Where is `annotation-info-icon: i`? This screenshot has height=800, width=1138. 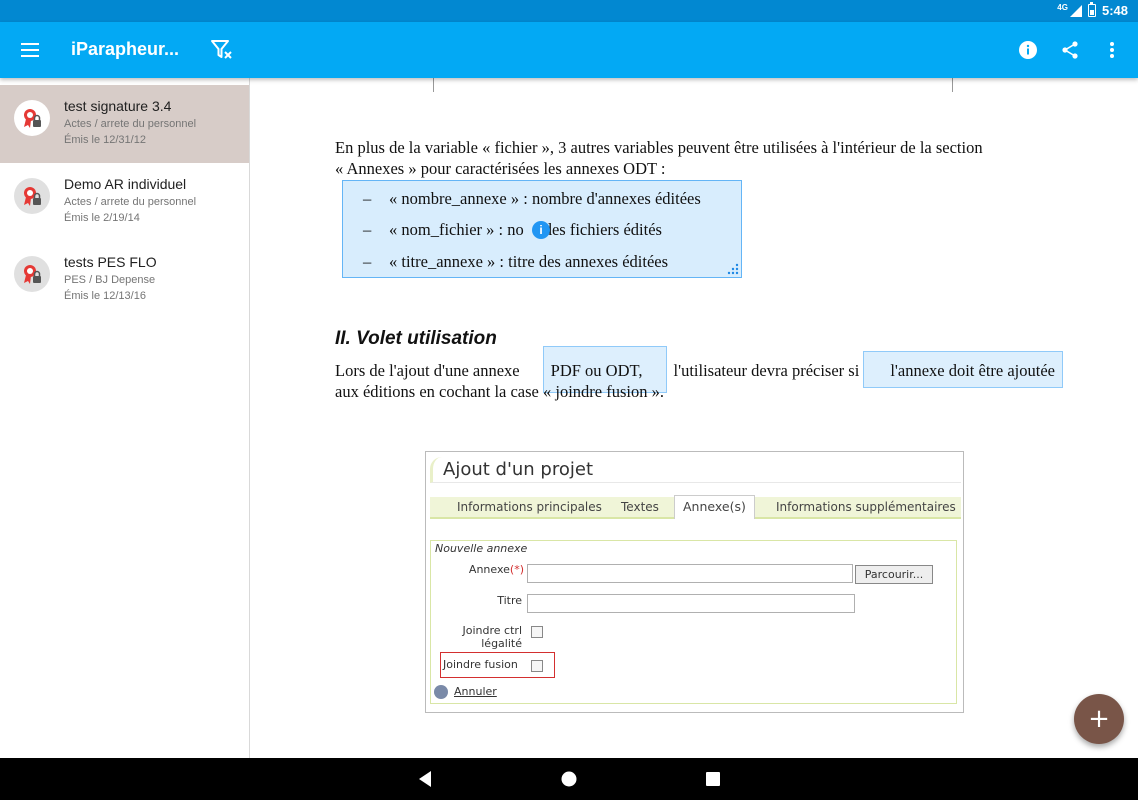
annotation-info-icon: i is located at coordinates (541, 230).